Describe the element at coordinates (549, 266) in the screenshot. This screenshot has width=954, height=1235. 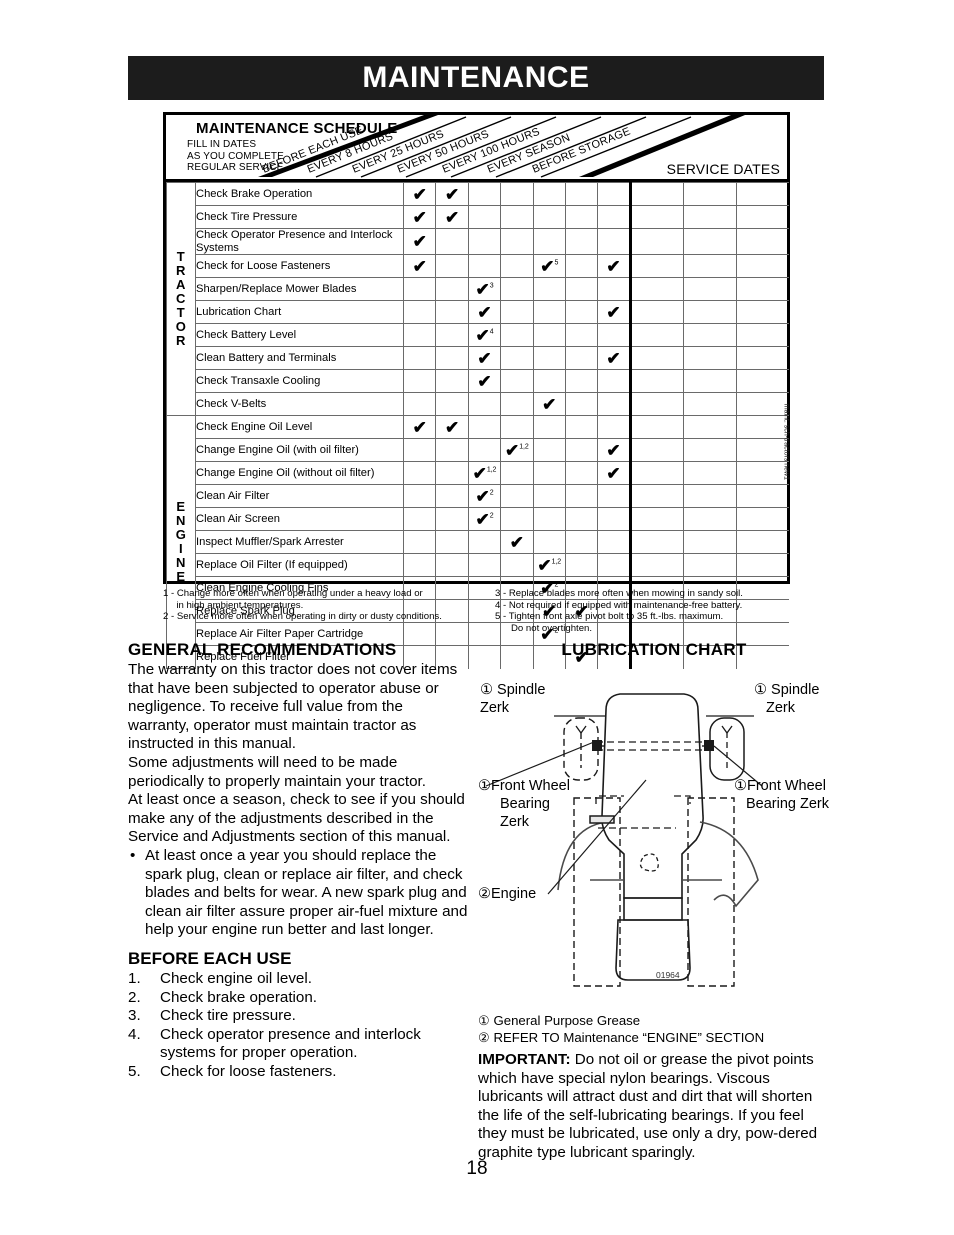
I see `interval-cell: ✔5` at that location.